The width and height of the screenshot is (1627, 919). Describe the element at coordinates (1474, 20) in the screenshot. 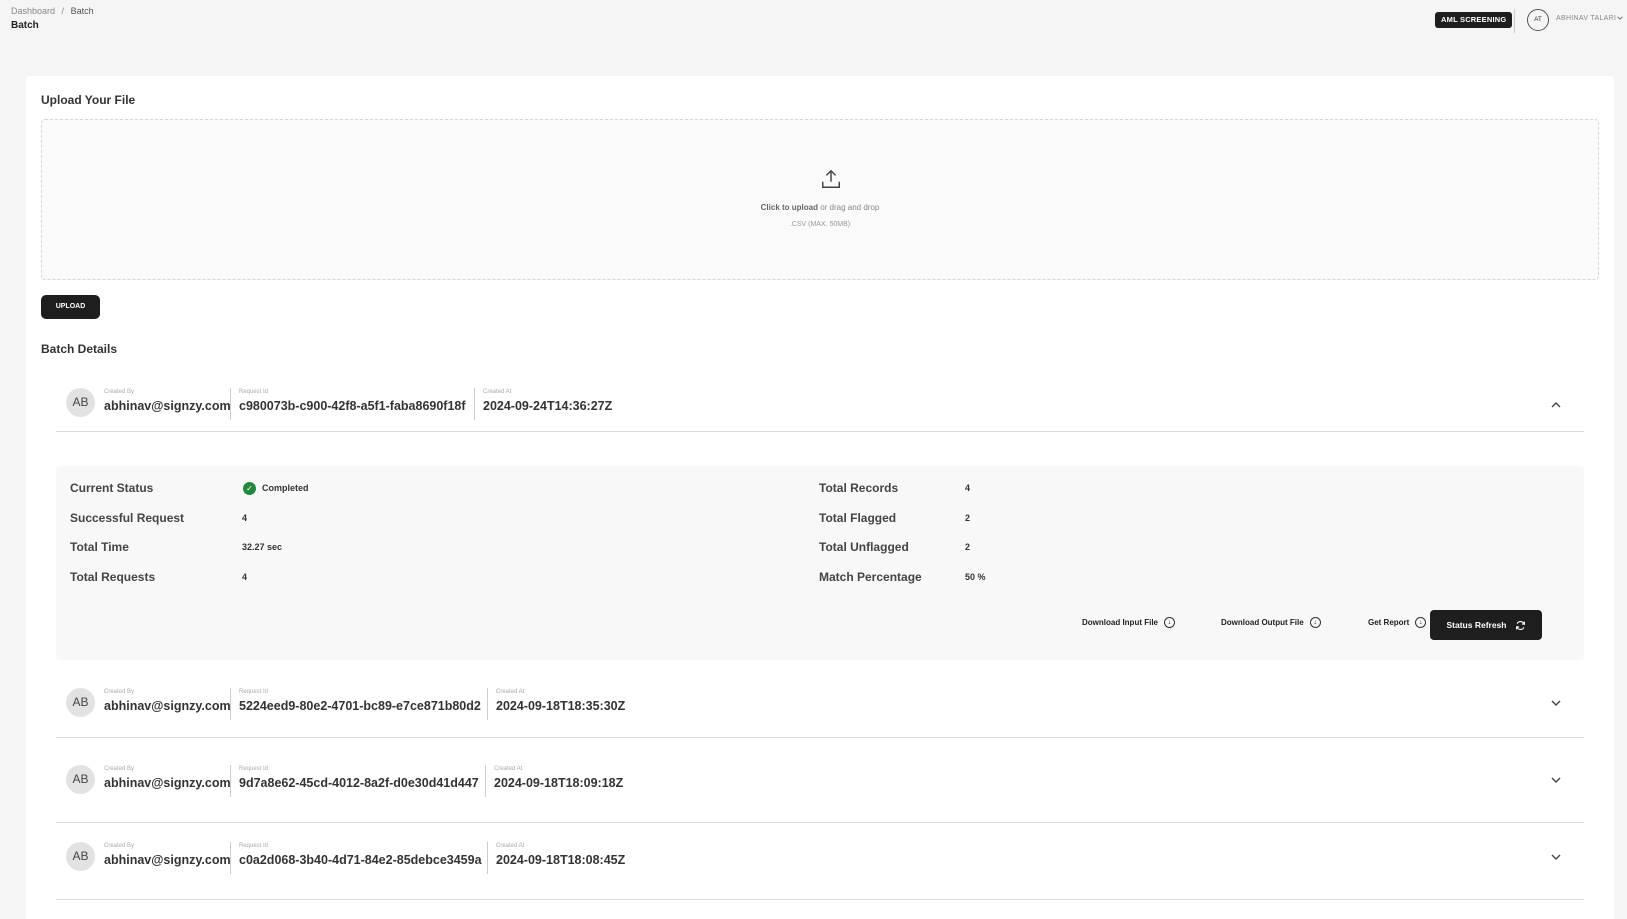

I see `aml-screening-badge: AML SCREENING` at that location.